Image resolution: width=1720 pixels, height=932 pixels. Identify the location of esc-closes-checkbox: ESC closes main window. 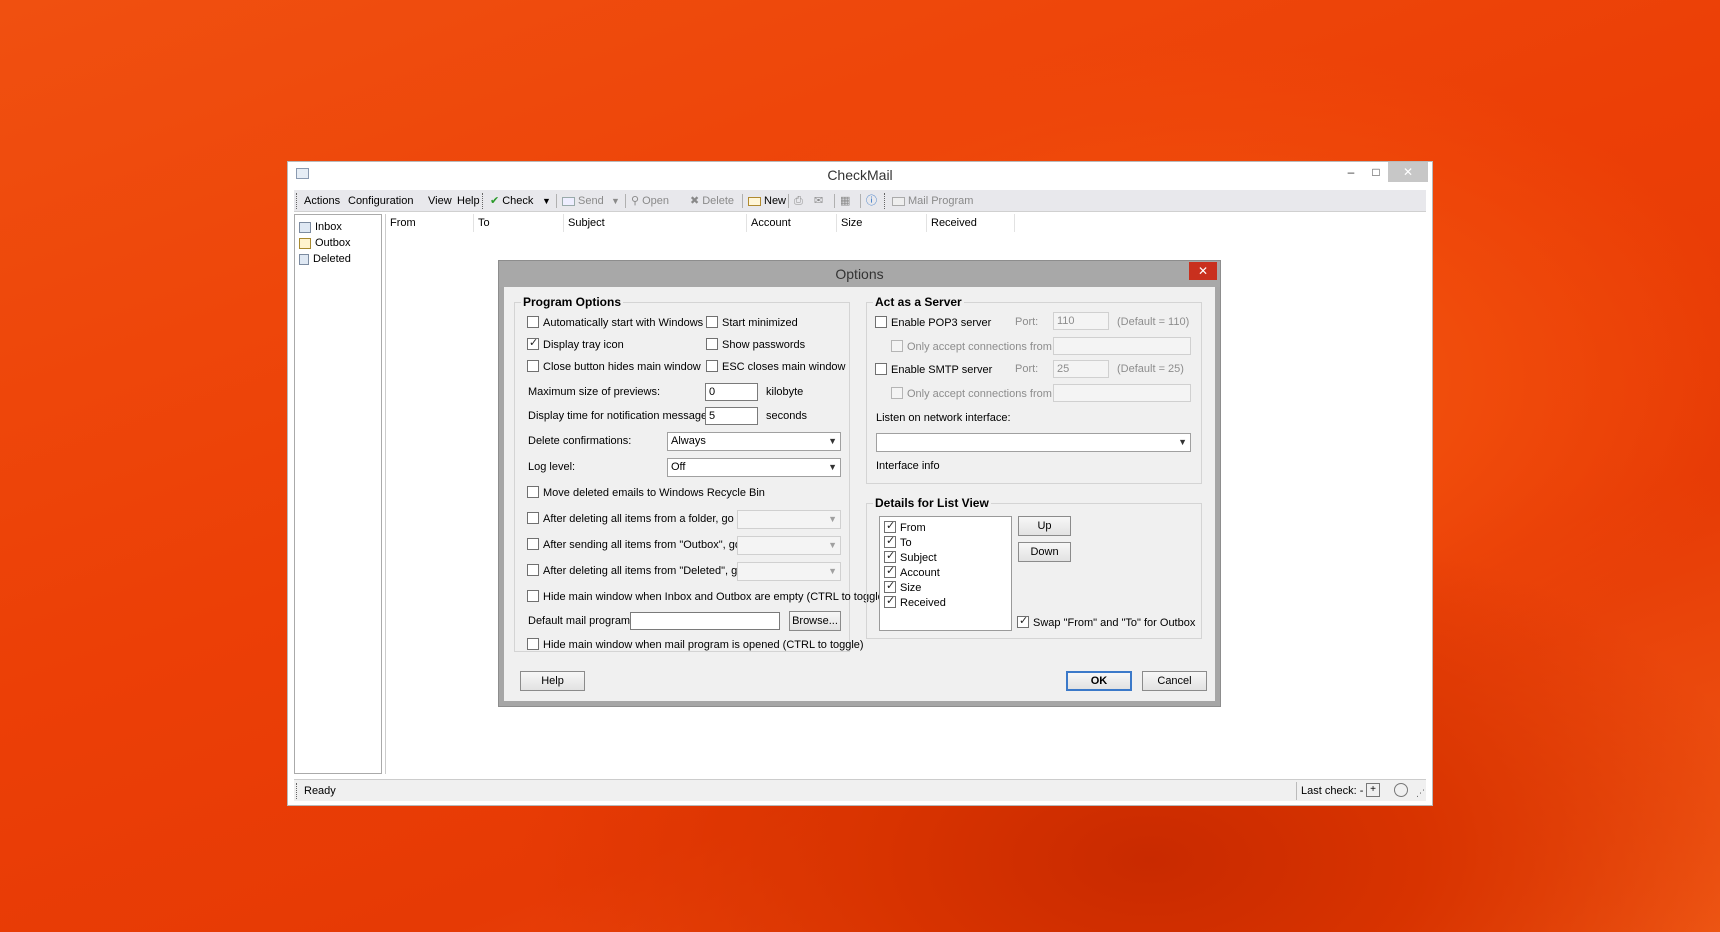
(776, 367).